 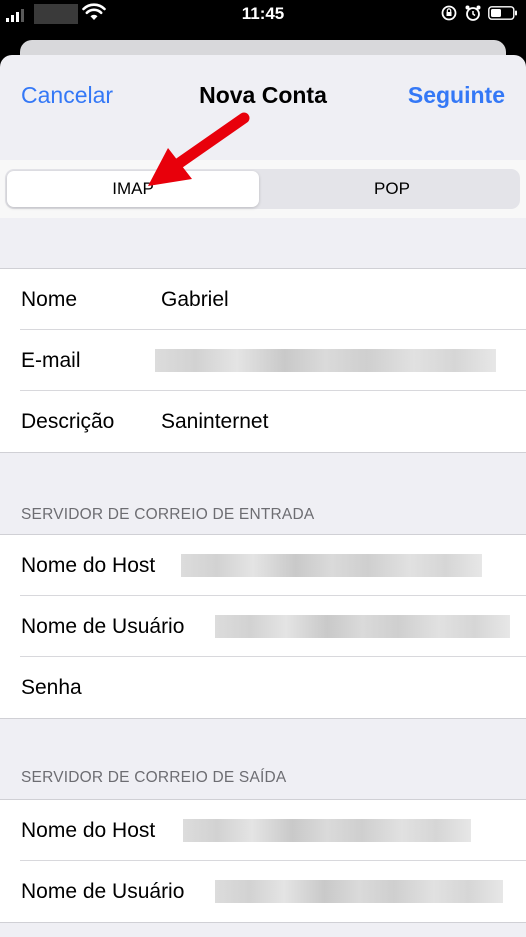 What do you see at coordinates (325, 360) in the screenshot?
I see `email-field-redacted` at bounding box center [325, 360].